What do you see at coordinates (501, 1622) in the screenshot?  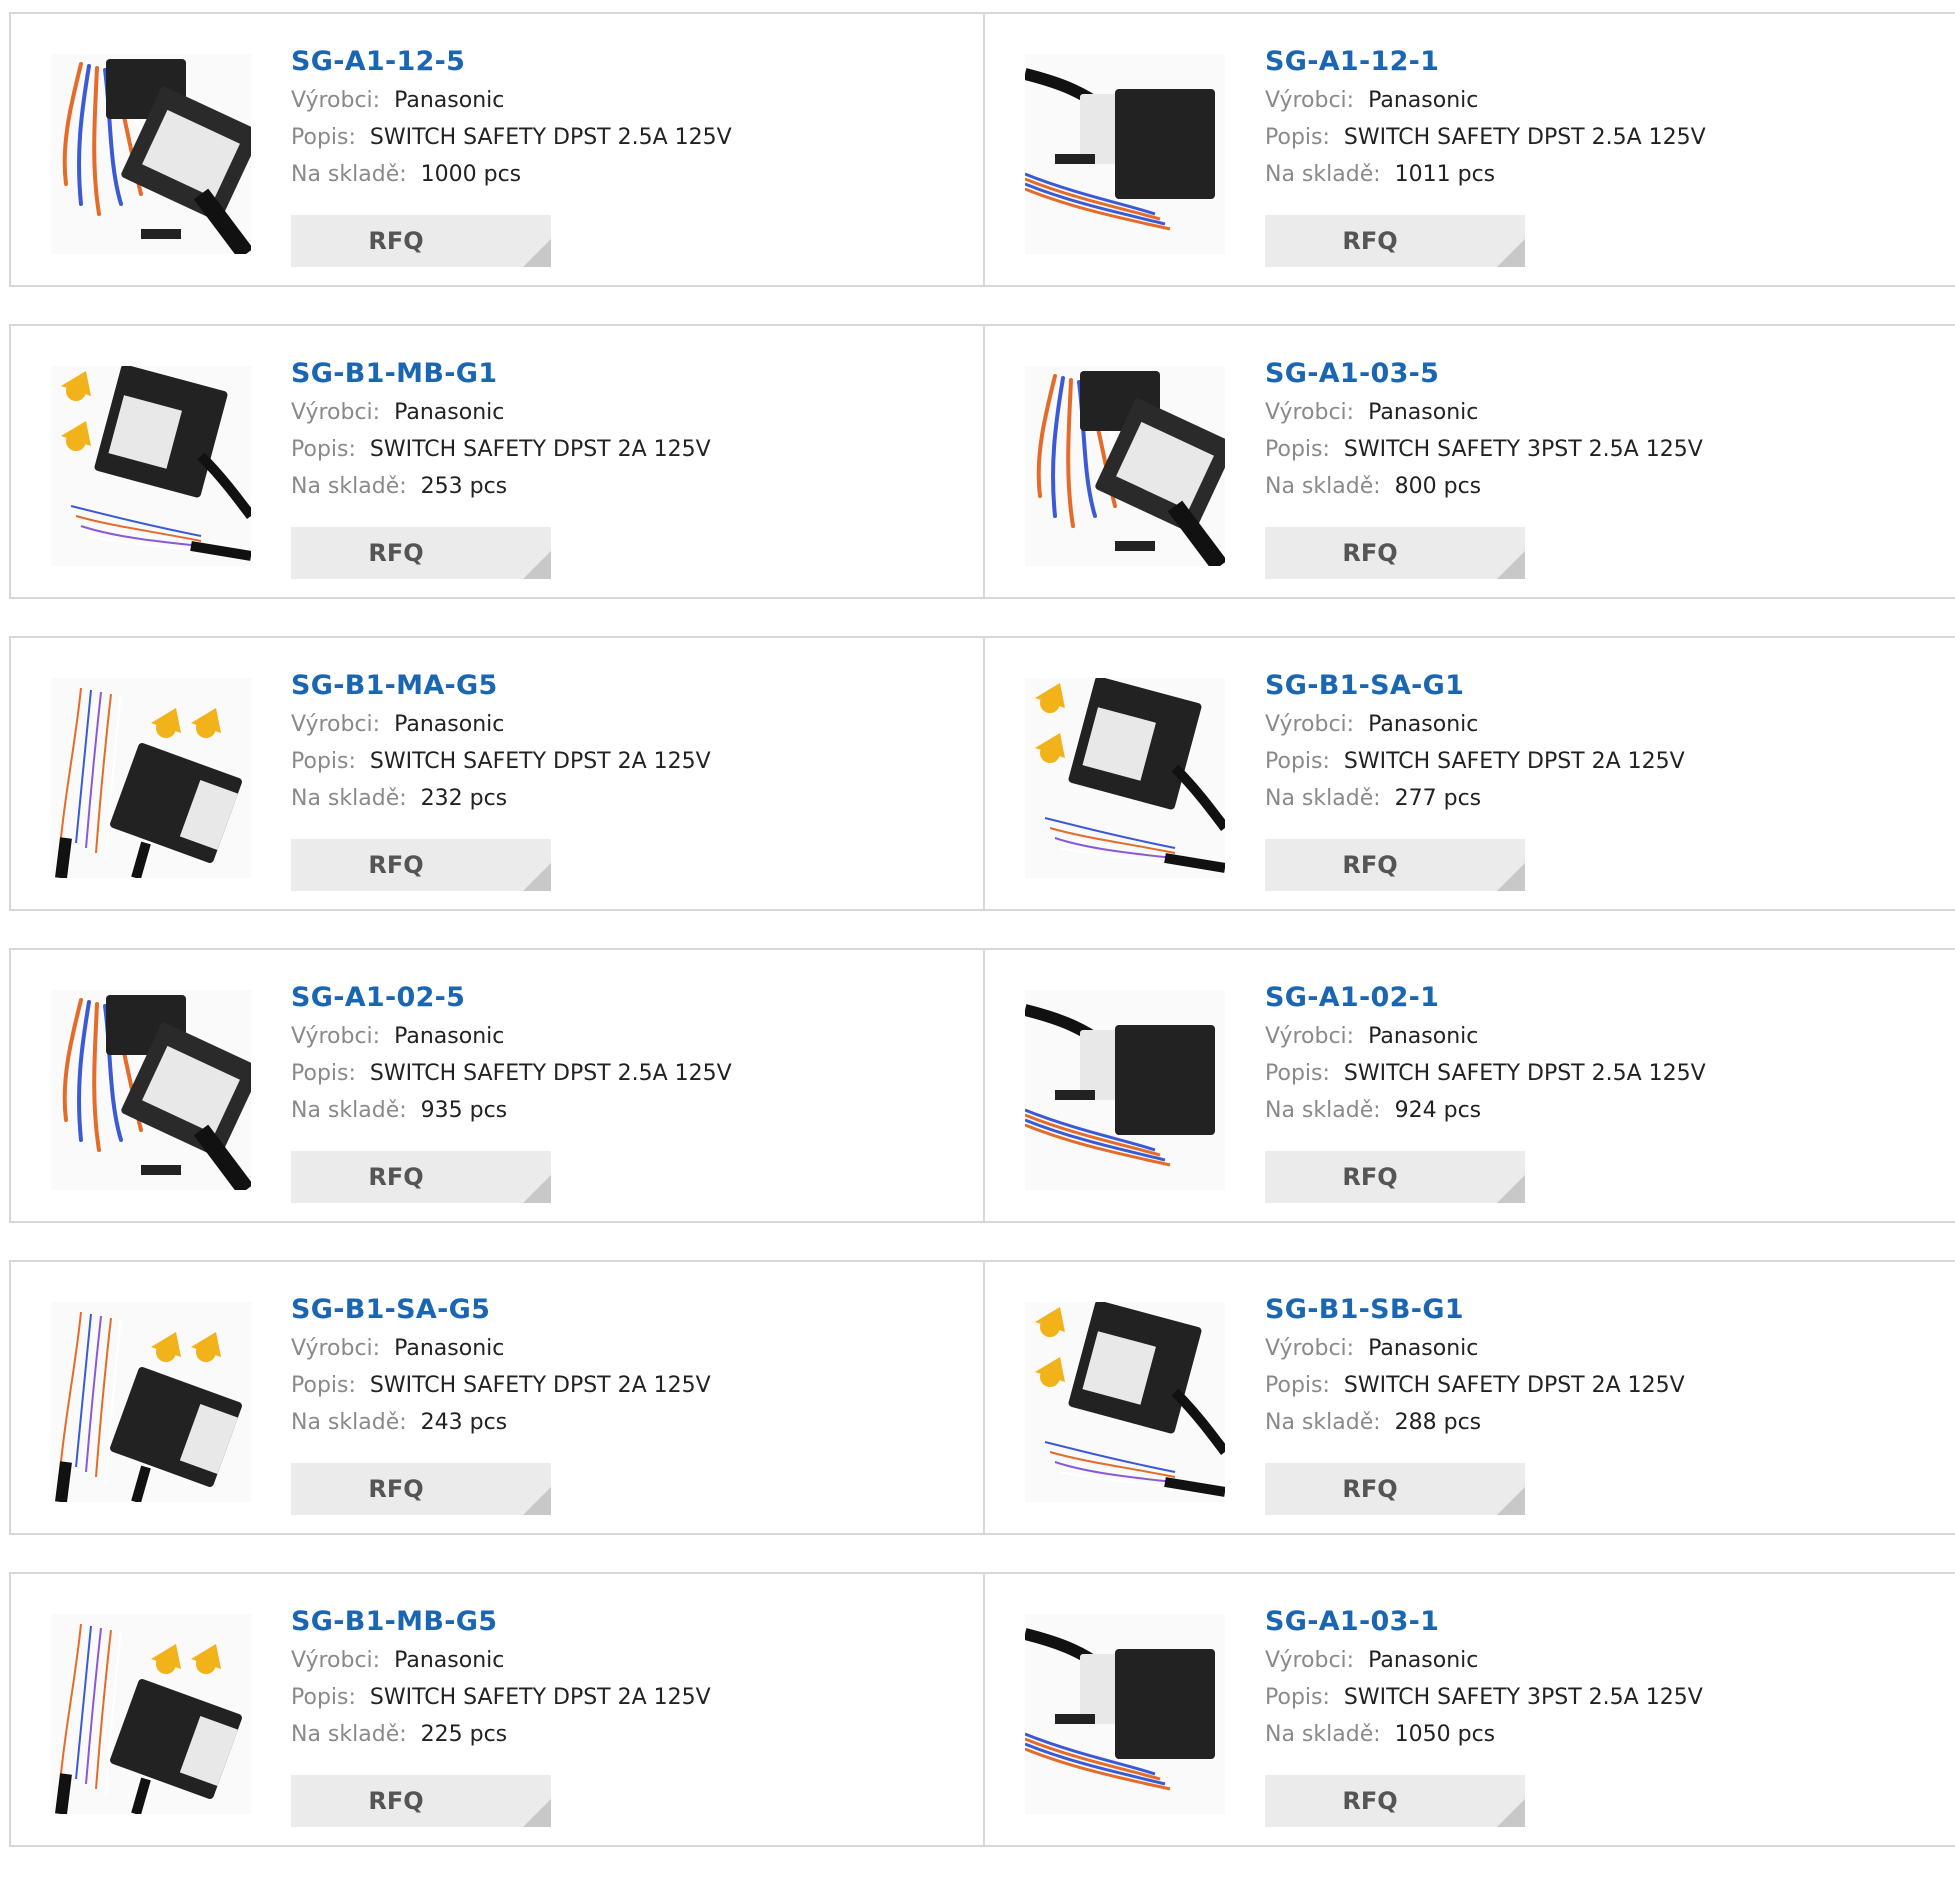 I see `part-number-link: SG-B1-MB-G5` at bounding box center [501, 1622].